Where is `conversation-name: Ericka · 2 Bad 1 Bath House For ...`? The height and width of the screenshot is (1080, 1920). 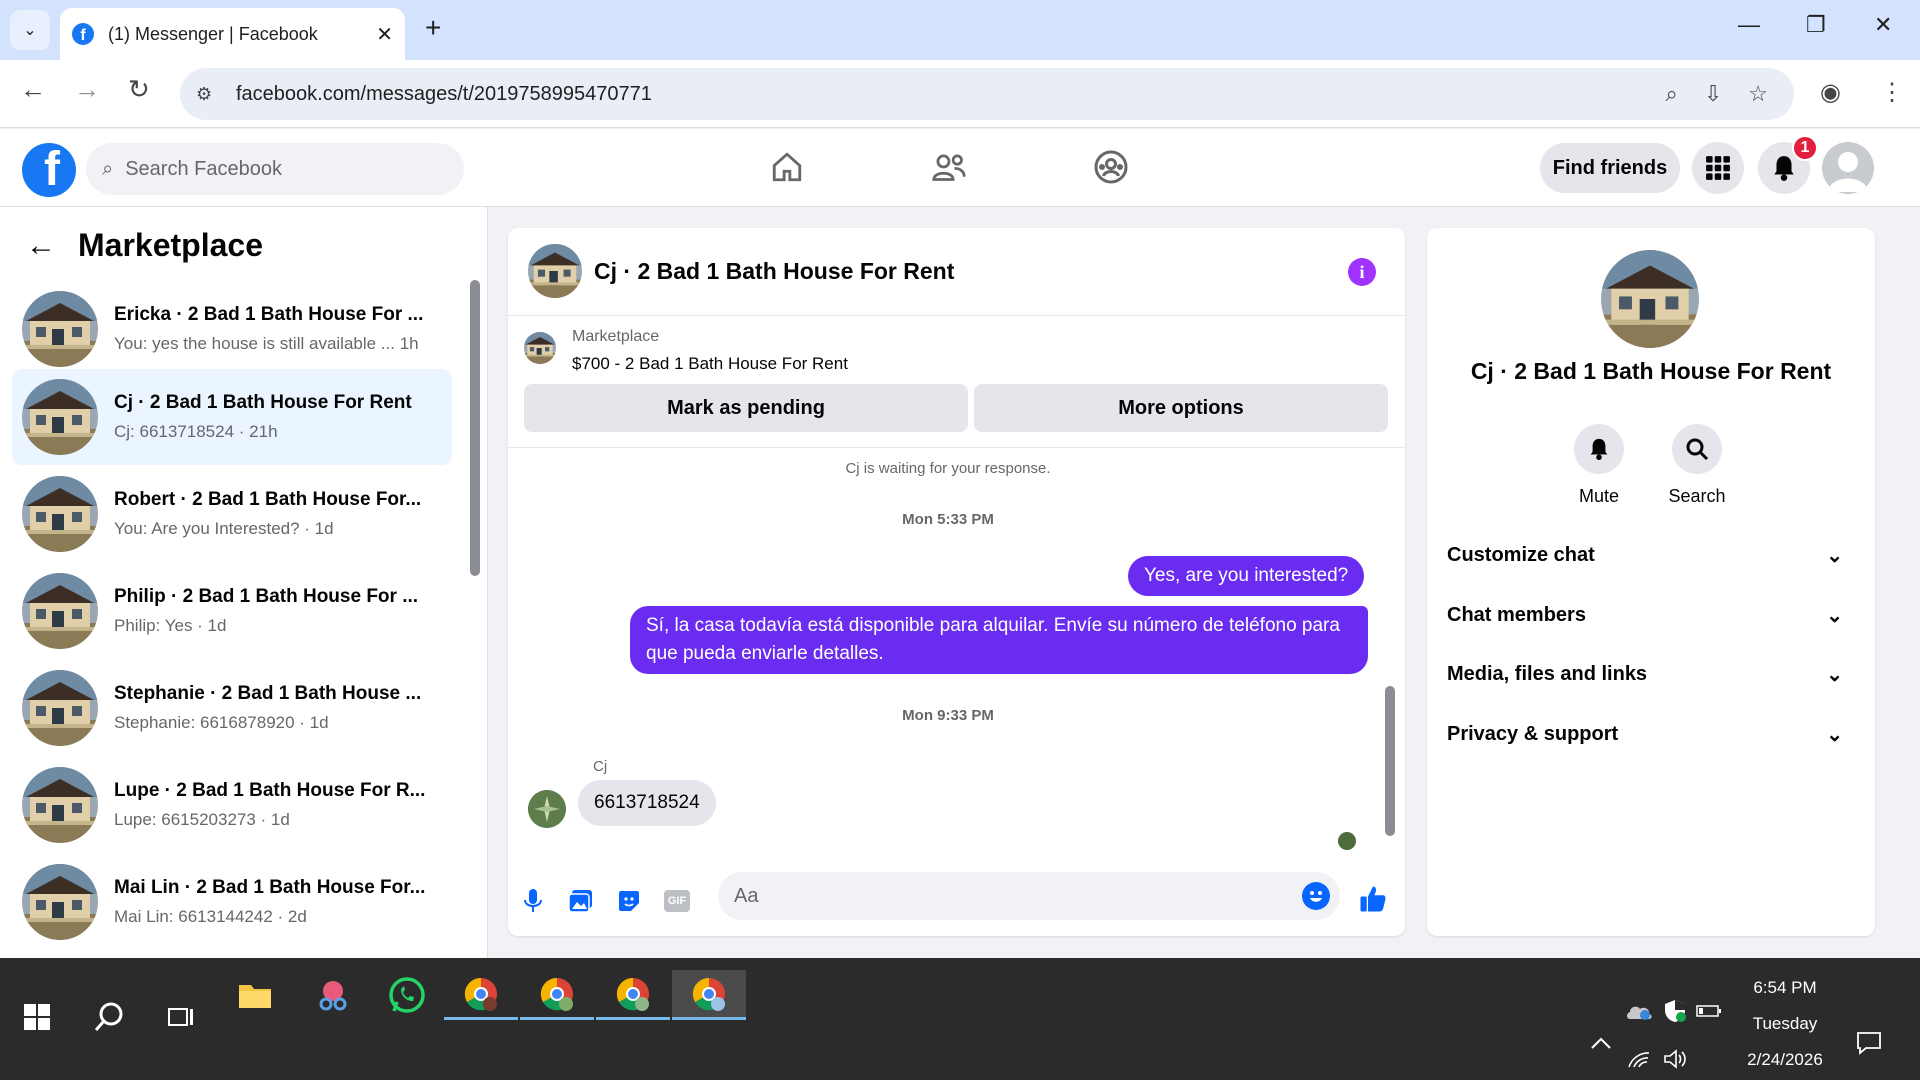 conversation-name: Ericka · 2 Bad 1 Bath House For ... is located at coordinates (269, 314).